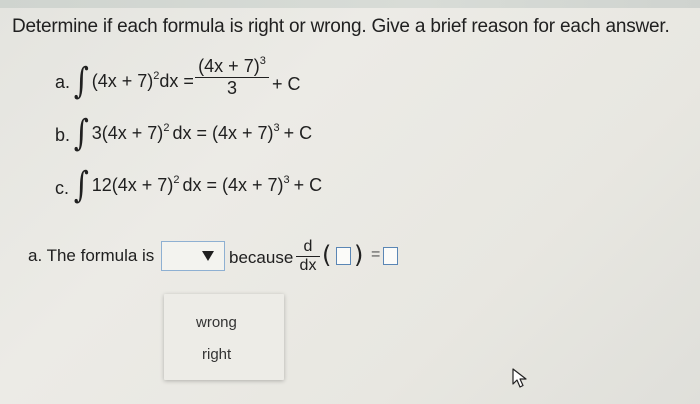 Image resolution: width=700 pixels, height=404 pixels. What do you see at coordinates (91, 255) in the screenshot?
I see `answer-label: a. The formula is` at bounding box center [91, 255].